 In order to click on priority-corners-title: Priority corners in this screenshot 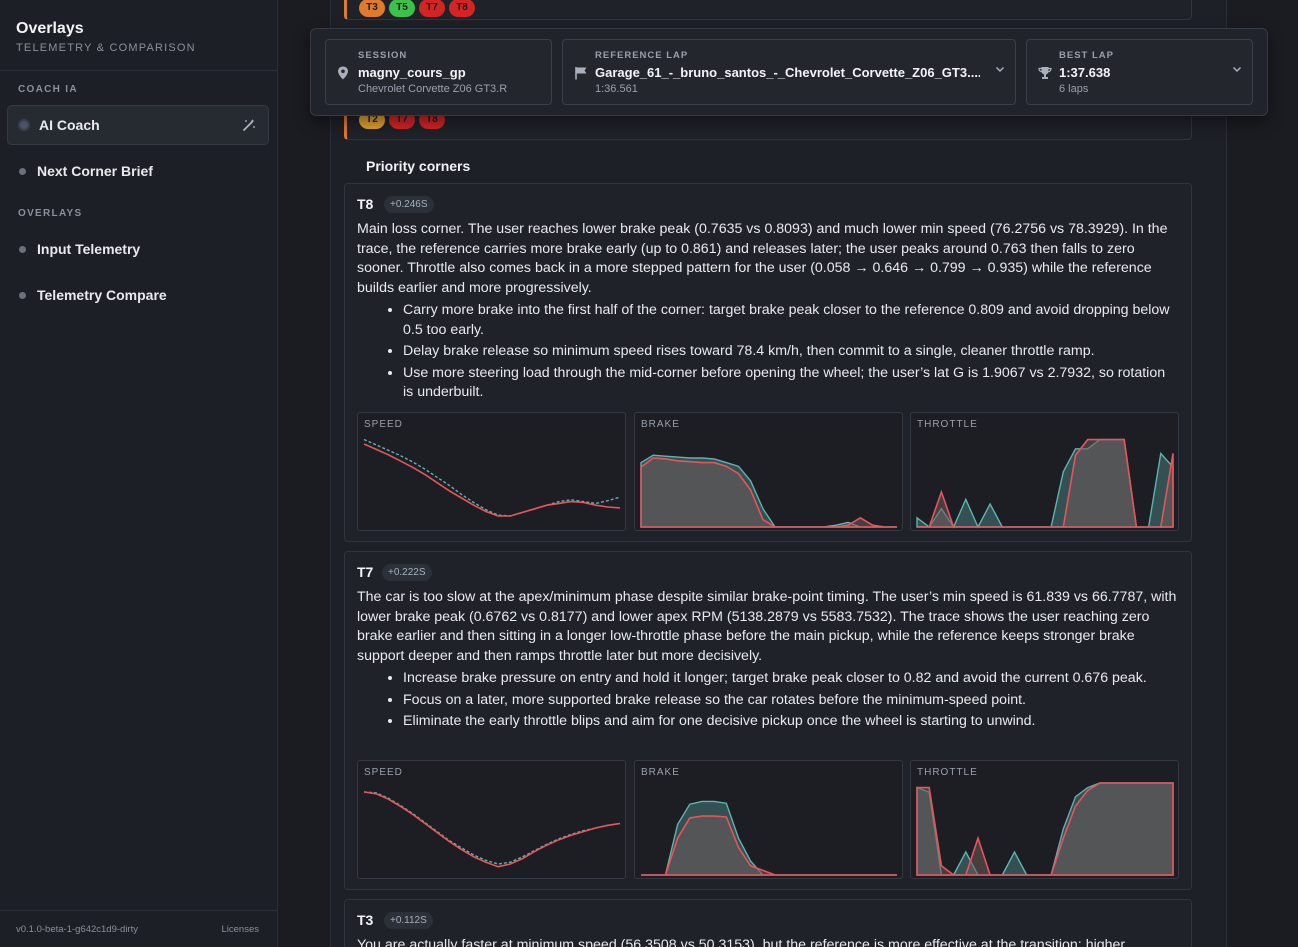, I will do `click(418, 166)`.